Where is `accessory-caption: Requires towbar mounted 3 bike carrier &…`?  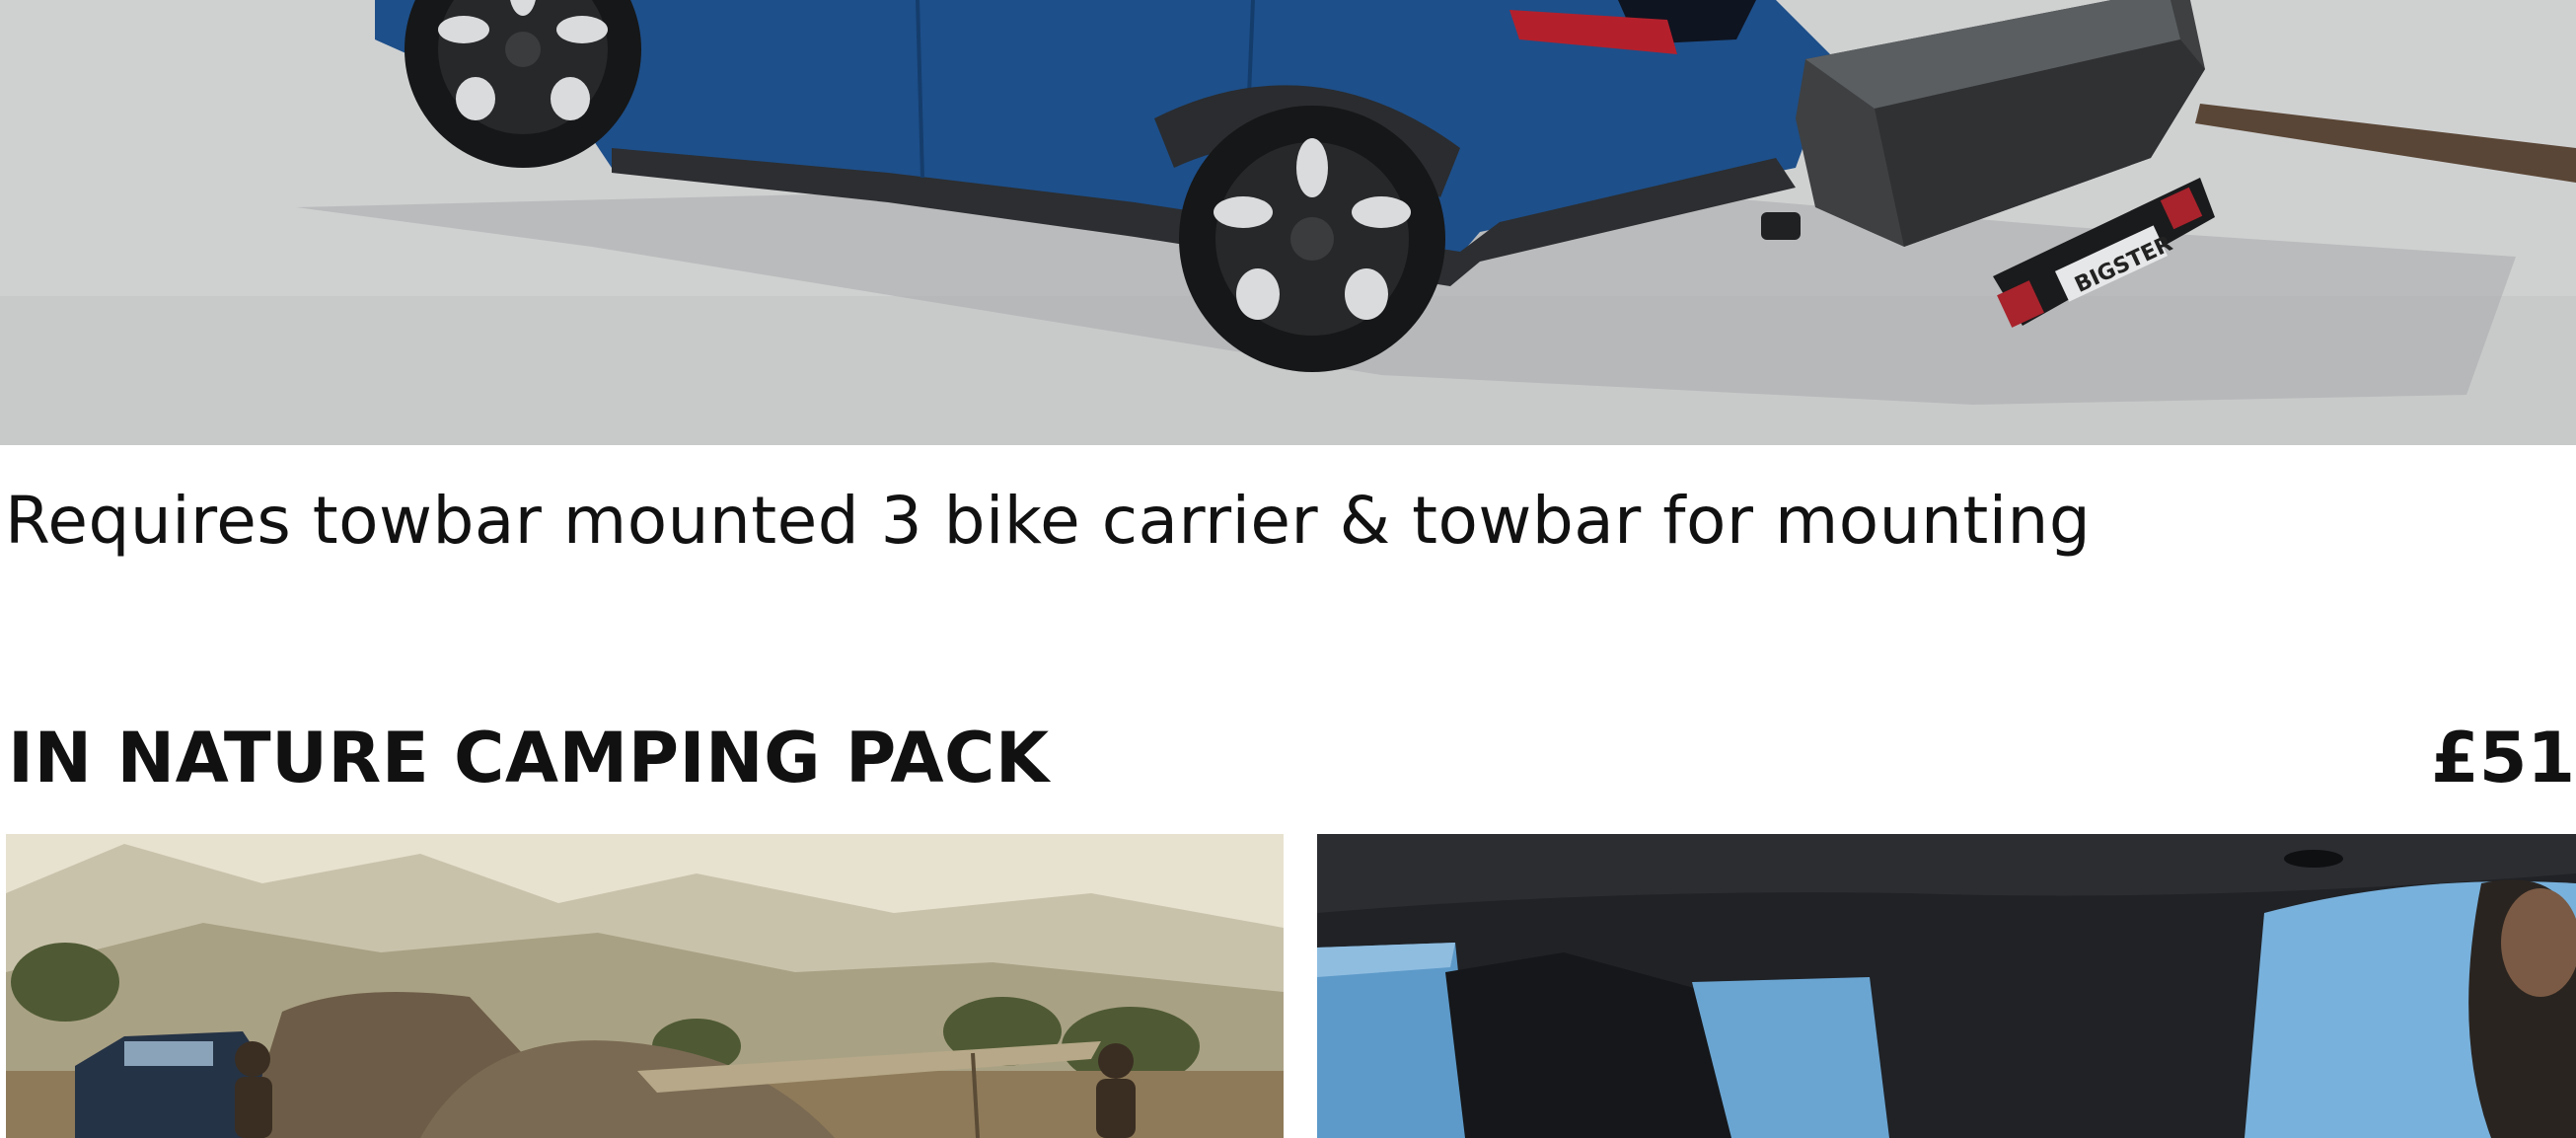
accessory-caption: Requires towbar mounted 3 bike carrier &… is located at coordinates (1048, 521).